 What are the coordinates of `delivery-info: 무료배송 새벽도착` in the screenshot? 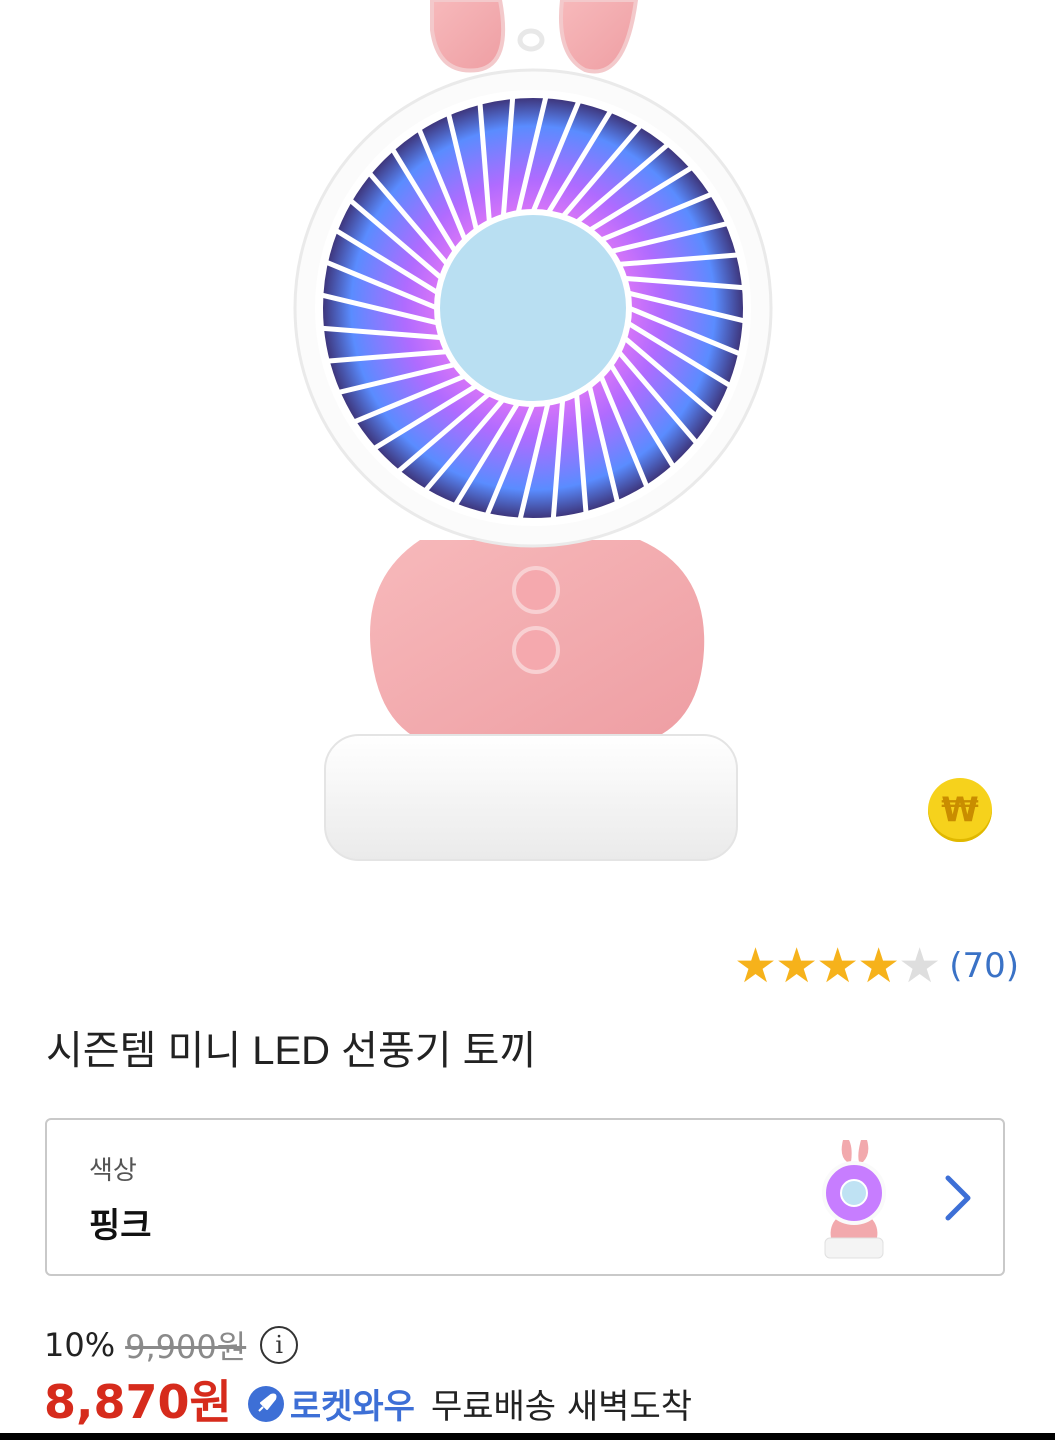 It's located at (561, 1407).